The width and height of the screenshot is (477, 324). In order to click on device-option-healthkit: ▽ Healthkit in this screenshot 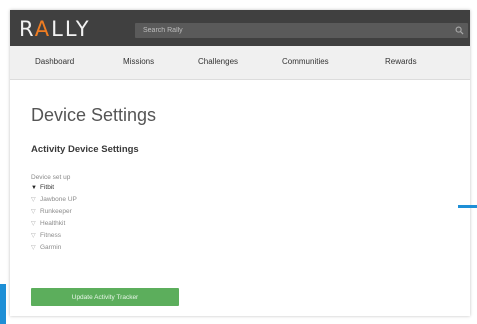, I will do `click(48, 224)`.